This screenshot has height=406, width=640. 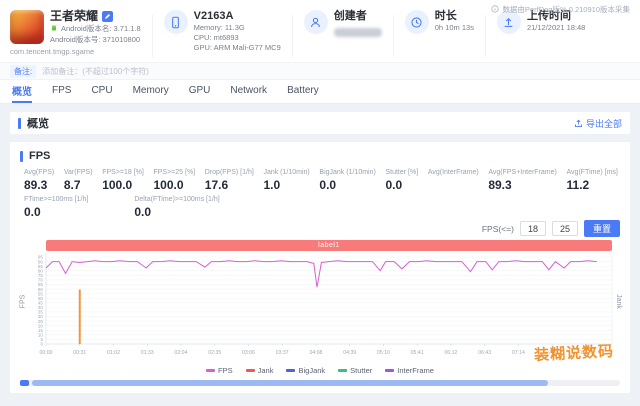 What do you see at coordinates (95, 71) in the screenshot?
I see `note-input: 添加备注：(不超过100个字符)` at bounding box center [95, 71].